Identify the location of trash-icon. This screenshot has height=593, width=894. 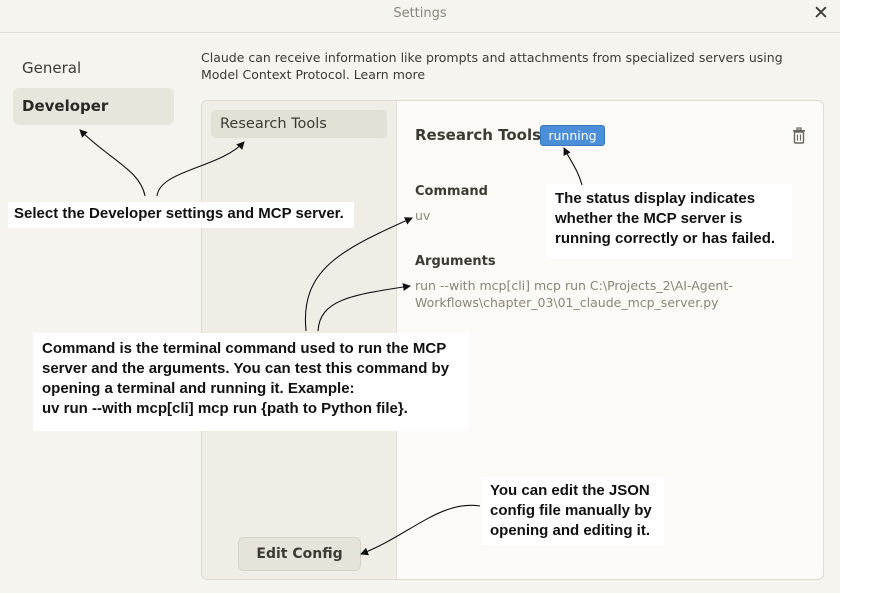
(799, 135).